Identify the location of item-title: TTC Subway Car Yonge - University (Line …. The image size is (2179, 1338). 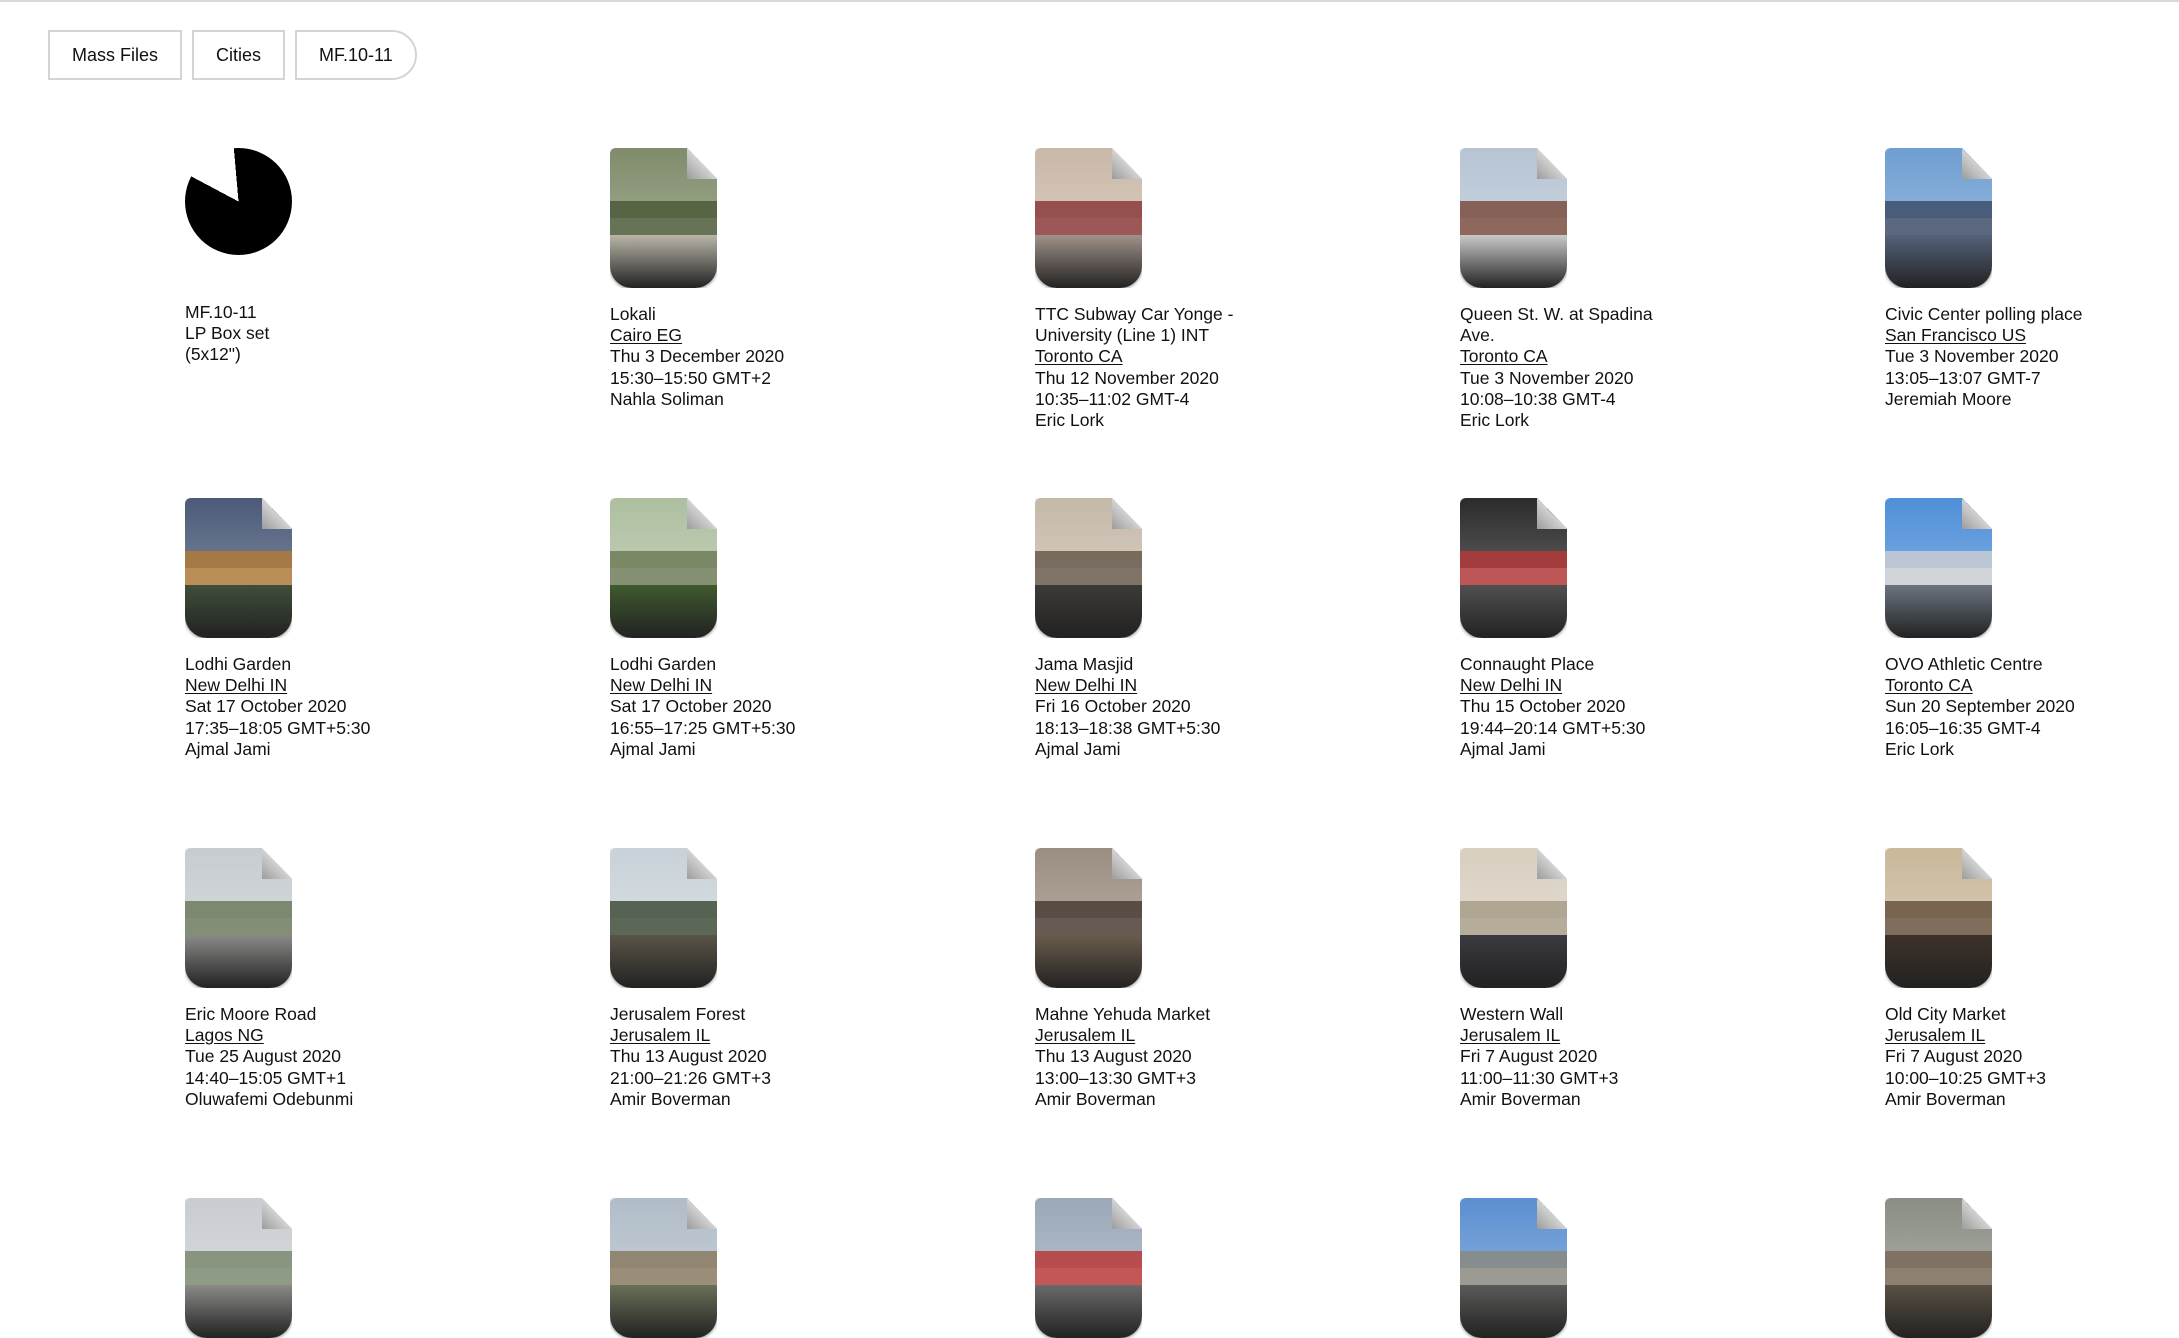
(1134, 325).